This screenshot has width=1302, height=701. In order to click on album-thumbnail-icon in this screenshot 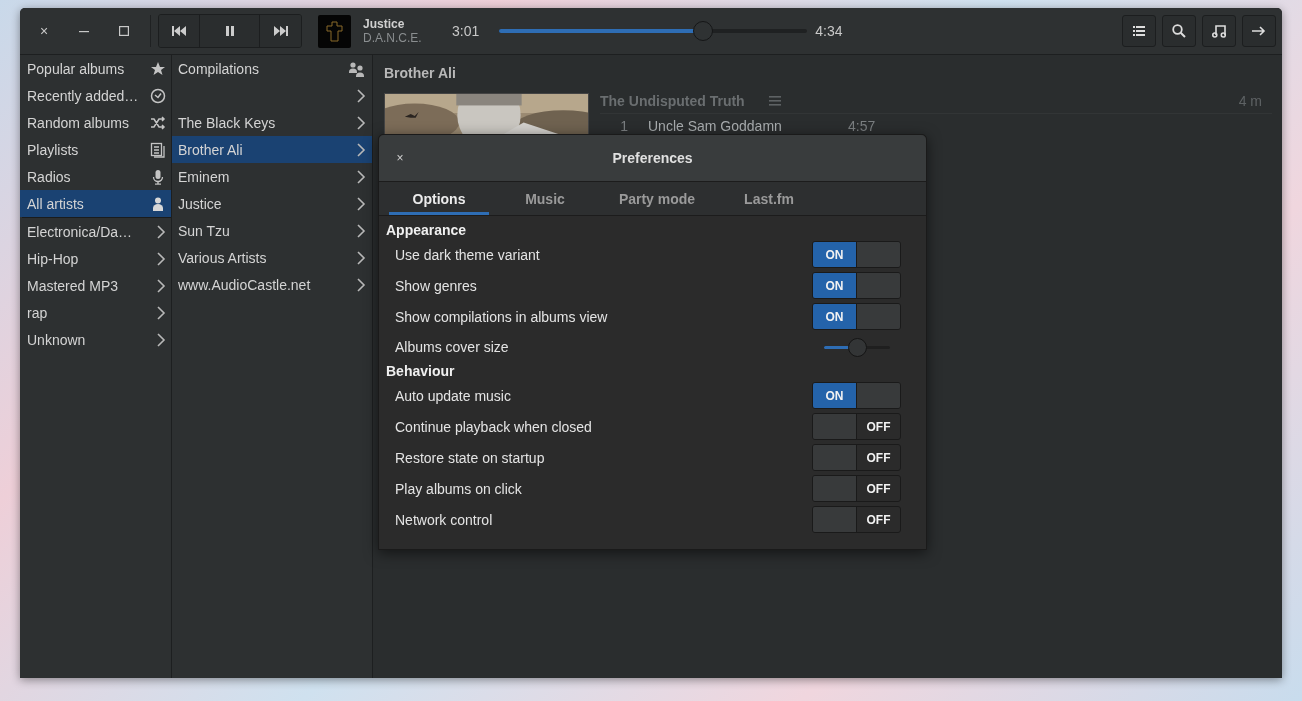, I will do `click(334, 31)`.